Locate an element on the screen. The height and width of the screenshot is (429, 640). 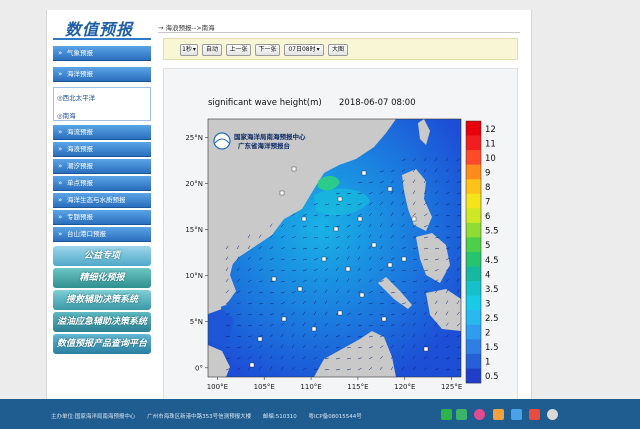
colorbar-label: 4.5 is located at coordinates (492, 261).